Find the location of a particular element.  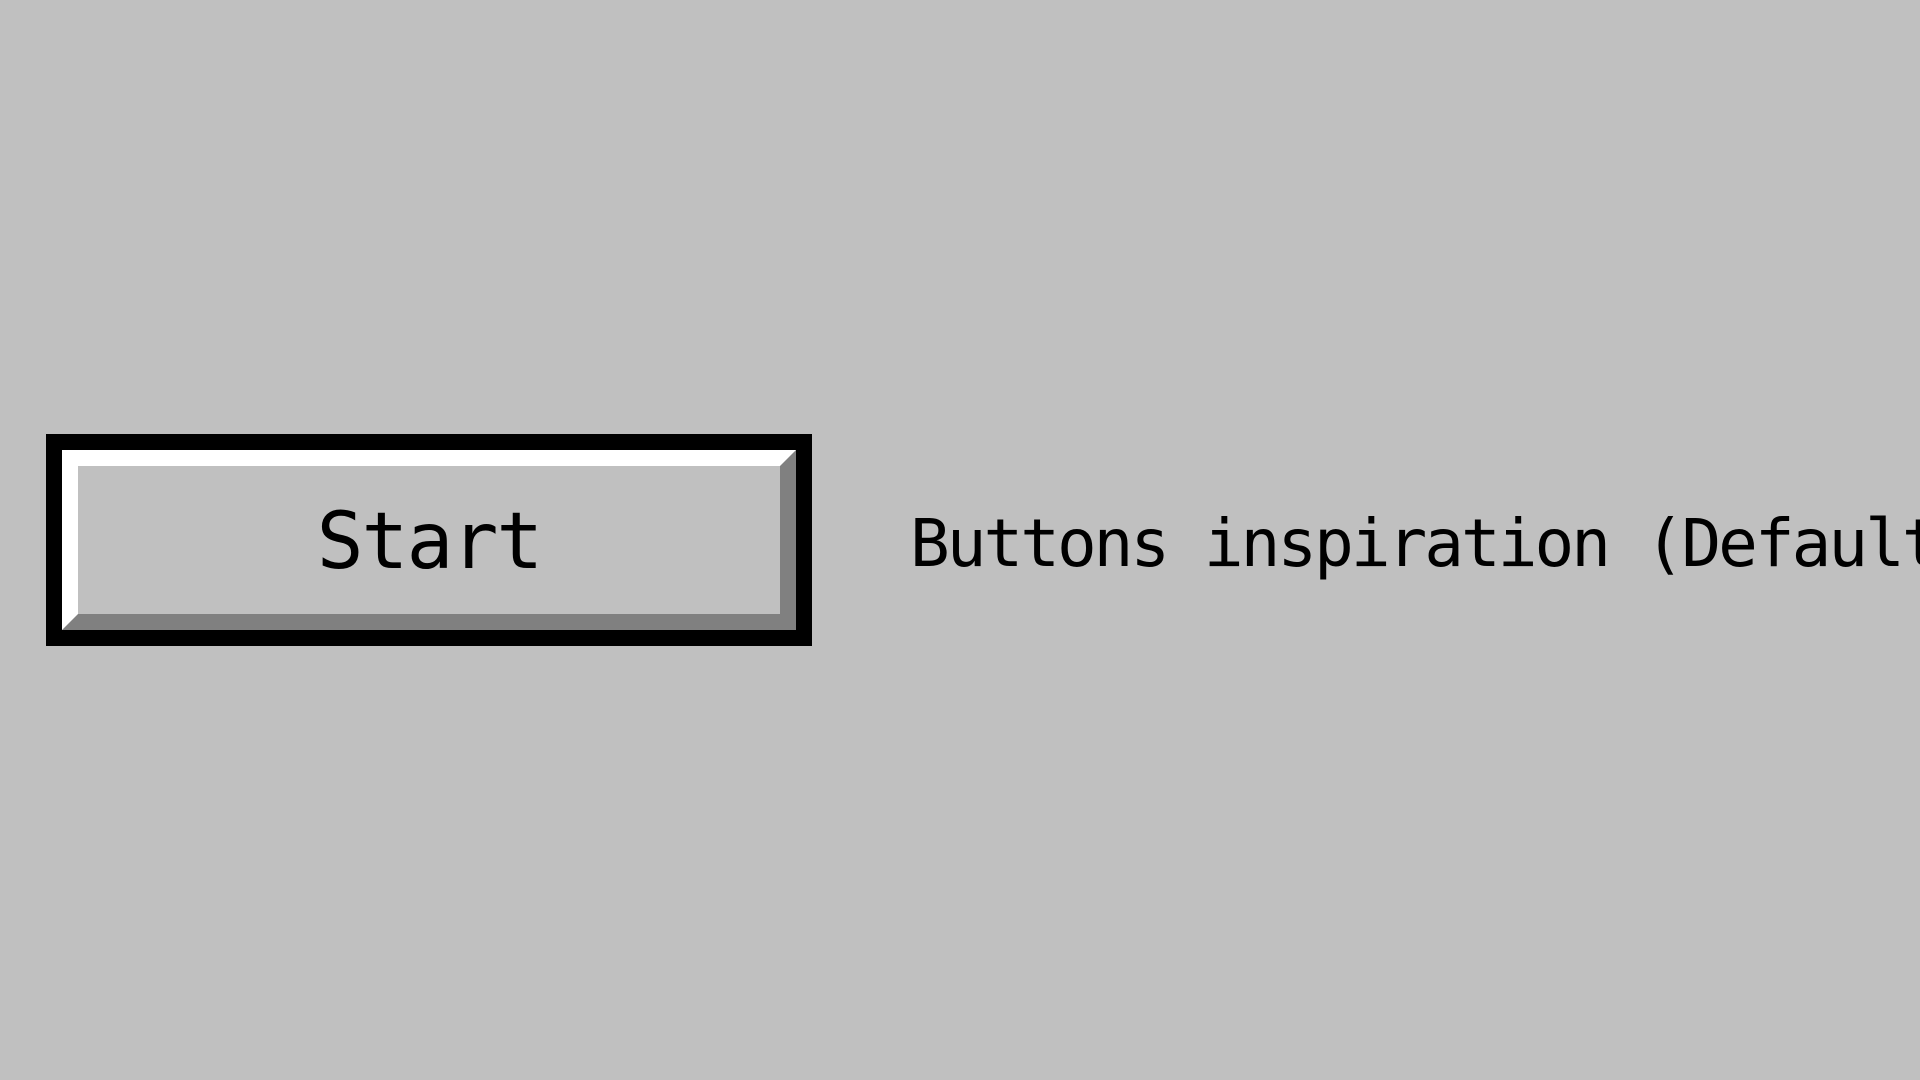

start-button: Start is located at coordinates (429, 540).